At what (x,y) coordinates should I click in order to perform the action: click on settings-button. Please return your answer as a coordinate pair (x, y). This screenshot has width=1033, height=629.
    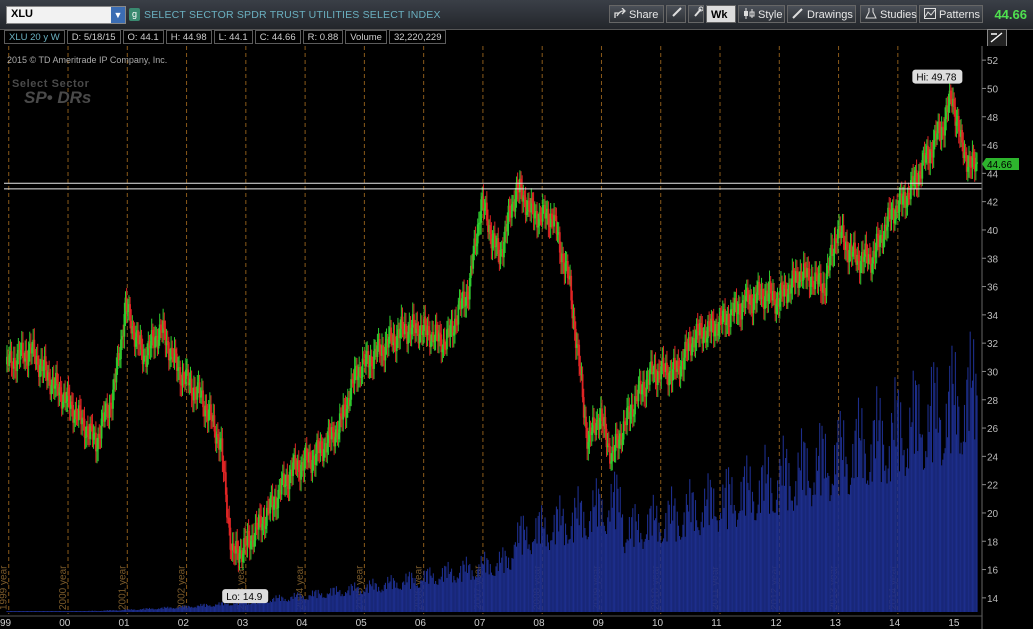
    Looking at the image, I should click on (696, 14).